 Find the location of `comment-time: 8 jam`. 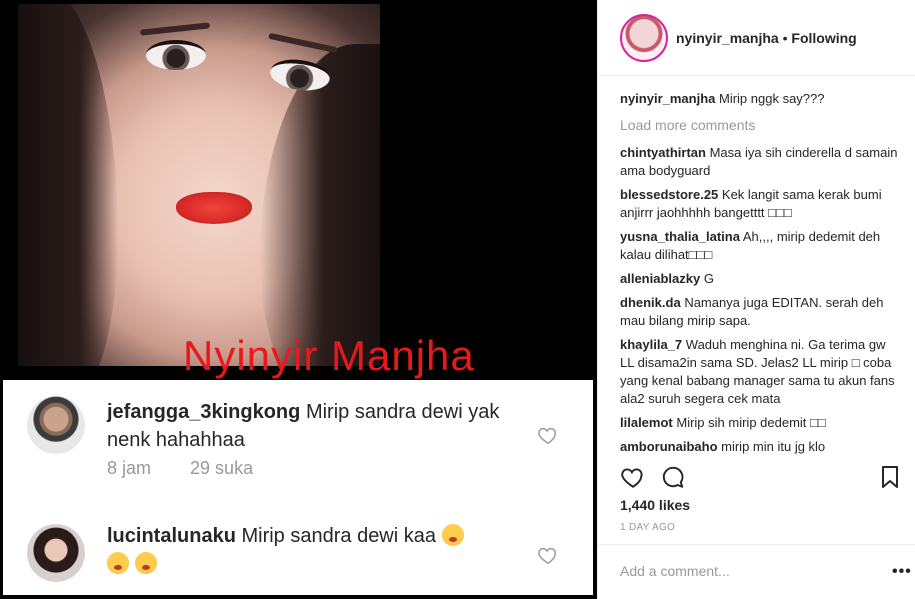

comment-time: 8 jam is located at coordinates (129, 468).